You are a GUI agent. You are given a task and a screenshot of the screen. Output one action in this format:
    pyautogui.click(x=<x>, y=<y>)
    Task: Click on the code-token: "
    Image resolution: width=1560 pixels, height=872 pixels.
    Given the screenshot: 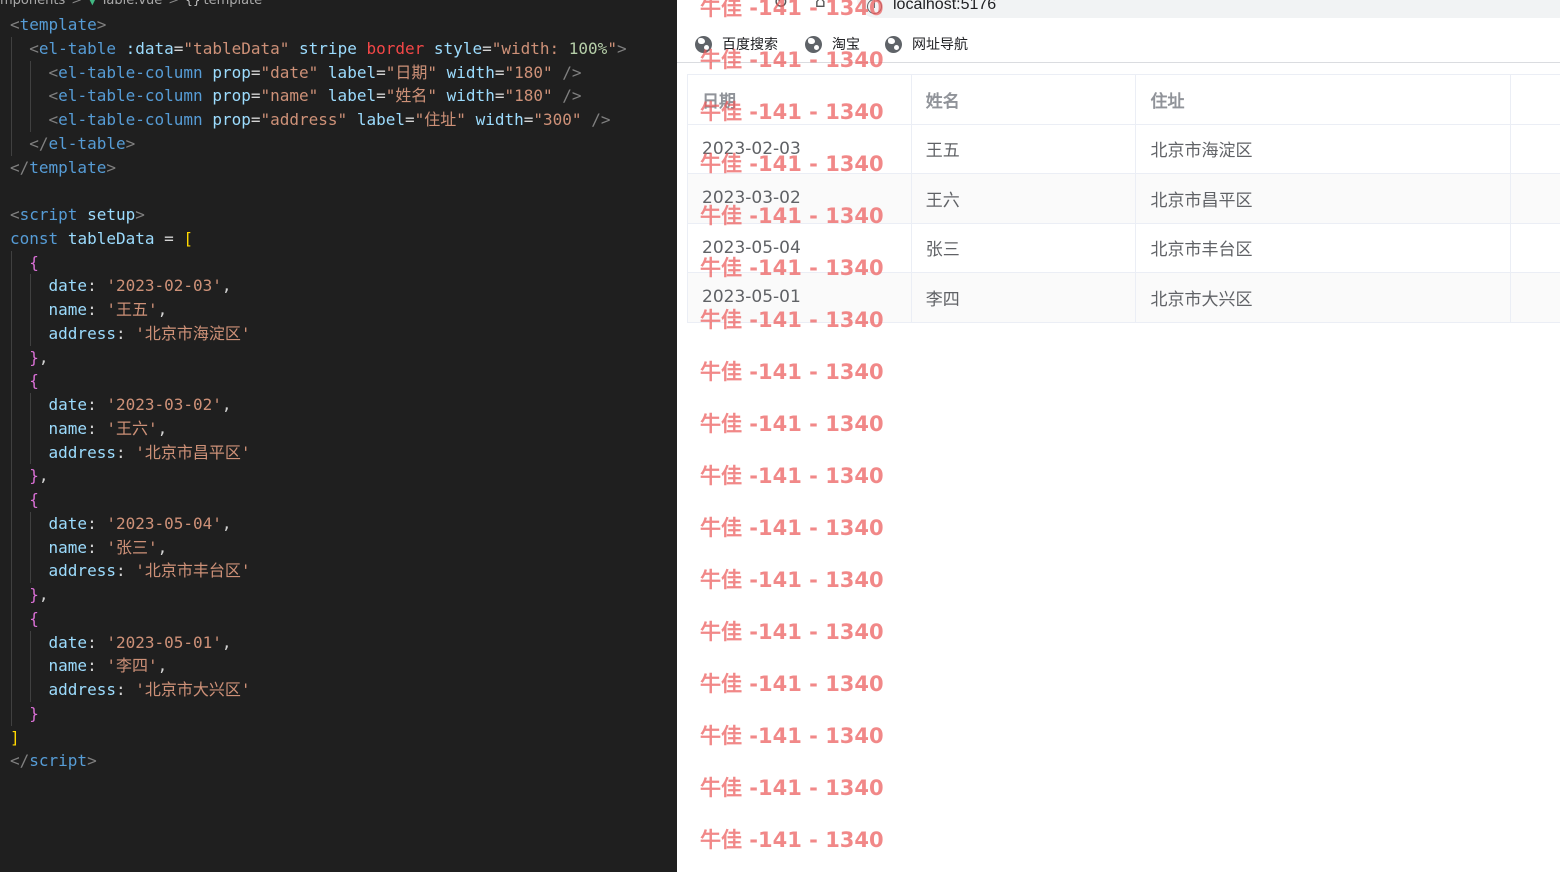 What is the action you would take?
    pyautogui.click(x=612, y=48)
    